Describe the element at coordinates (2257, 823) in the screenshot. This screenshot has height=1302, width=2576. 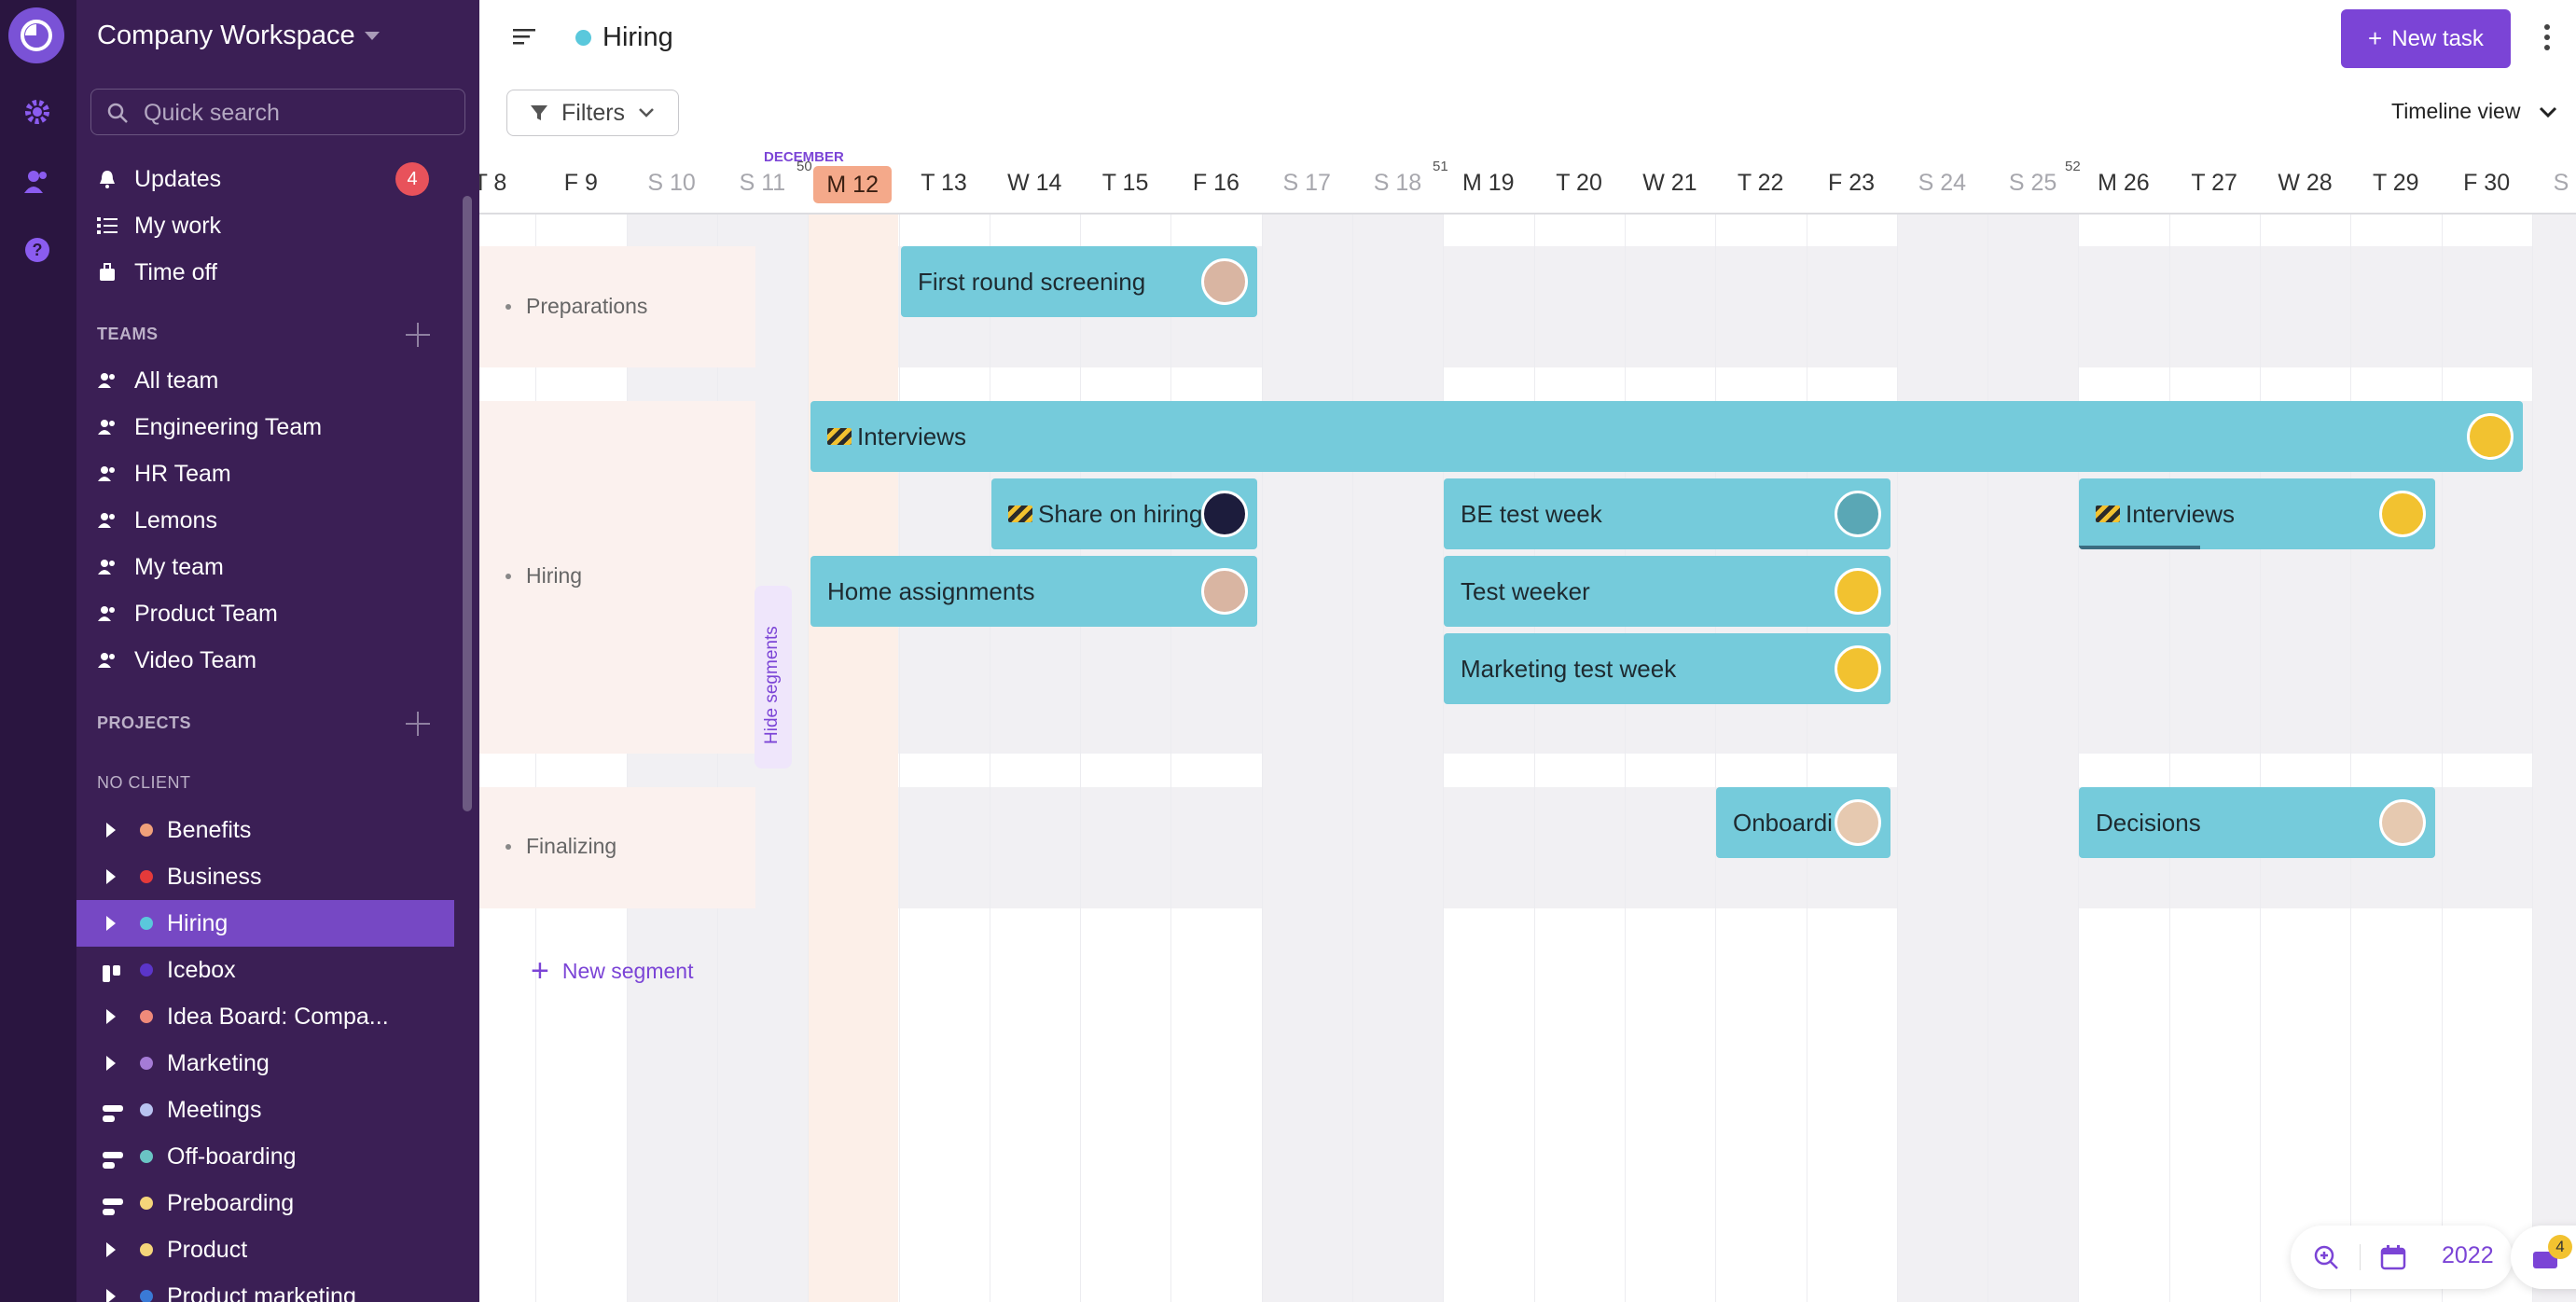
I see `task-bar: Decisions` at that location.